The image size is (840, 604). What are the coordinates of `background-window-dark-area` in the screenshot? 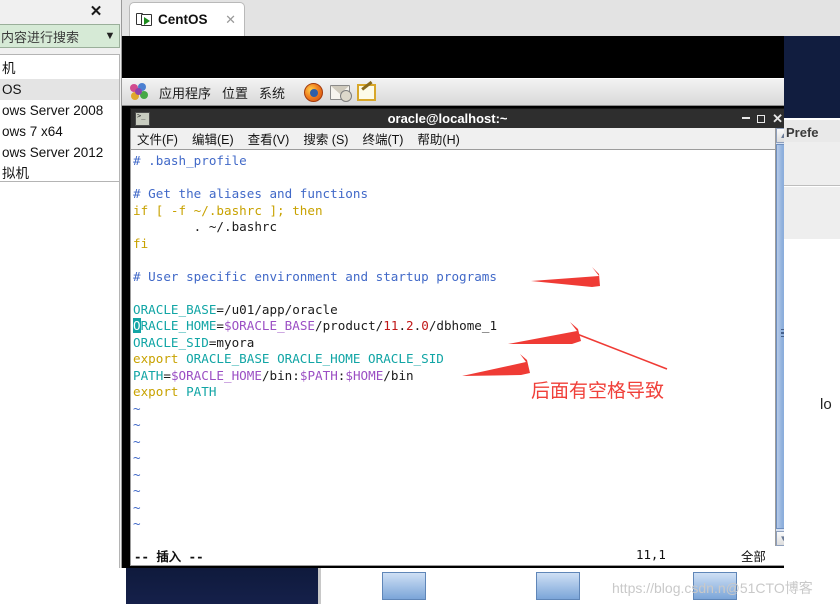 It's located at (812, 77).